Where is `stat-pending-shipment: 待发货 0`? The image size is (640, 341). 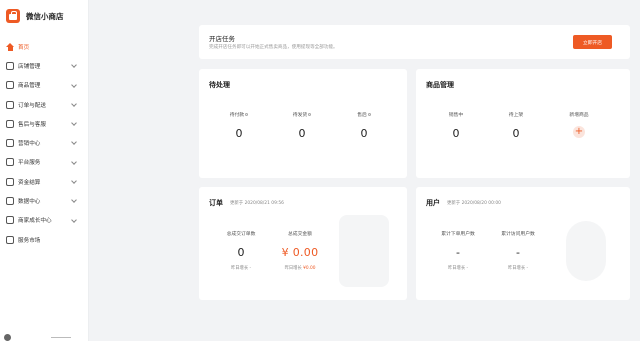 stat-pending-shipment: 待发货 0 is located at coordinates (302, 125).